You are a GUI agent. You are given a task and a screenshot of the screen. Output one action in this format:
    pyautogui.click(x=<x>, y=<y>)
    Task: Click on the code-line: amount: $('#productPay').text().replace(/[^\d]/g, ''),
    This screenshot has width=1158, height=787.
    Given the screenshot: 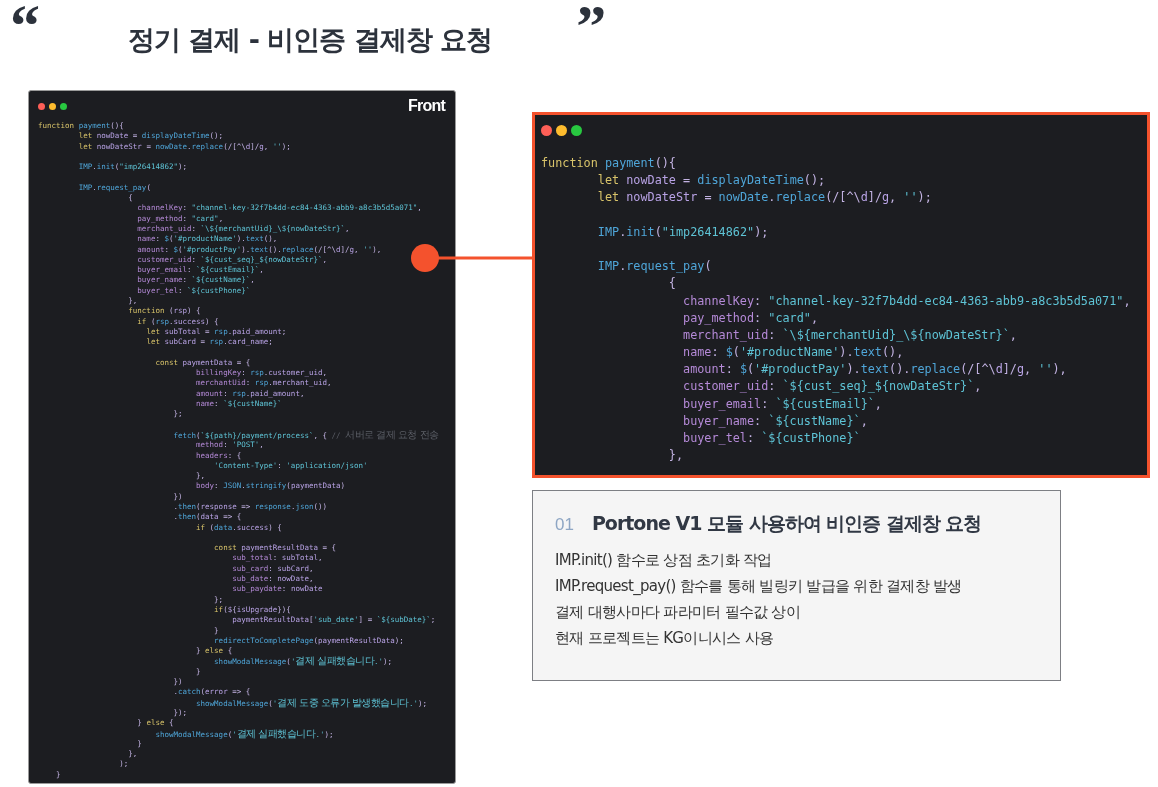 What is the action you would take?
    pyautogui.click(x=875, y=370)
    